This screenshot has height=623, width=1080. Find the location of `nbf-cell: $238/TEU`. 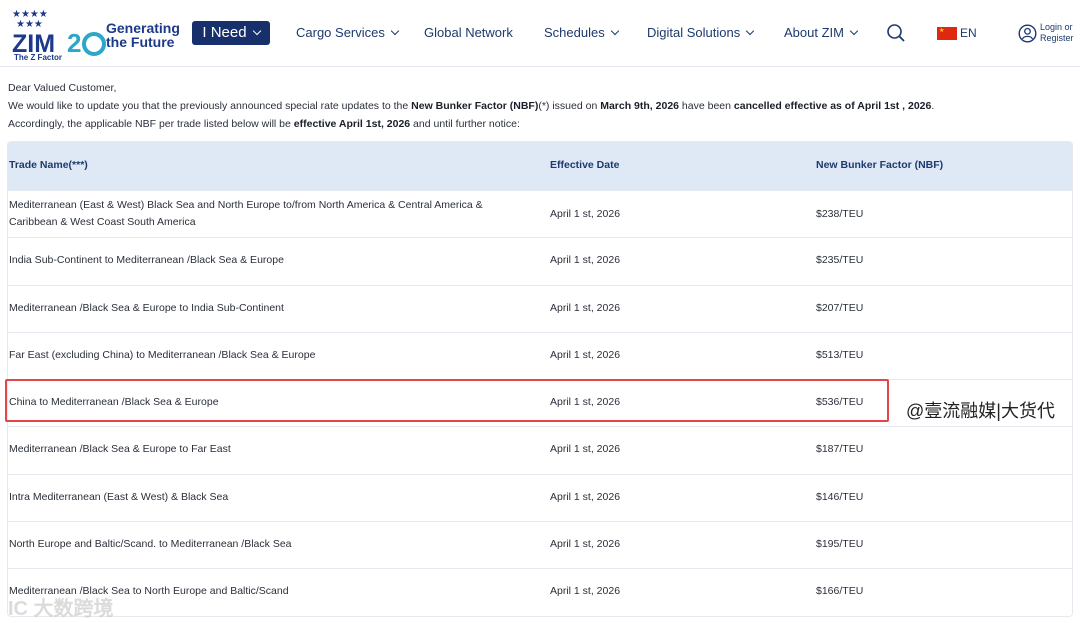

nbf-cell: $238/TEU is located at coordinates (840, 214).